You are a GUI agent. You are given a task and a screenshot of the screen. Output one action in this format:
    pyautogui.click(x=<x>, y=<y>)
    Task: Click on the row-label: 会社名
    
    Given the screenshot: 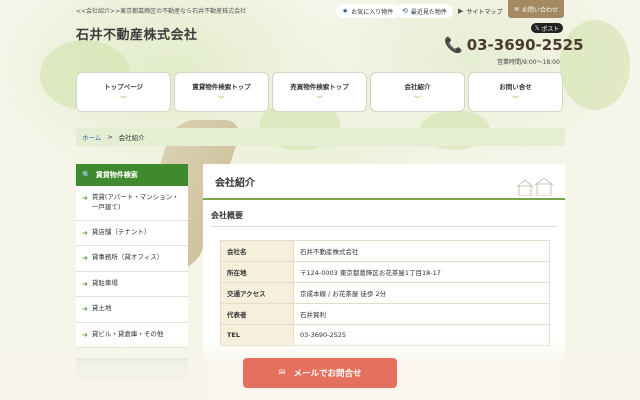 What is the action you would take?
    pyautogui.click(x=257, y=251)
    